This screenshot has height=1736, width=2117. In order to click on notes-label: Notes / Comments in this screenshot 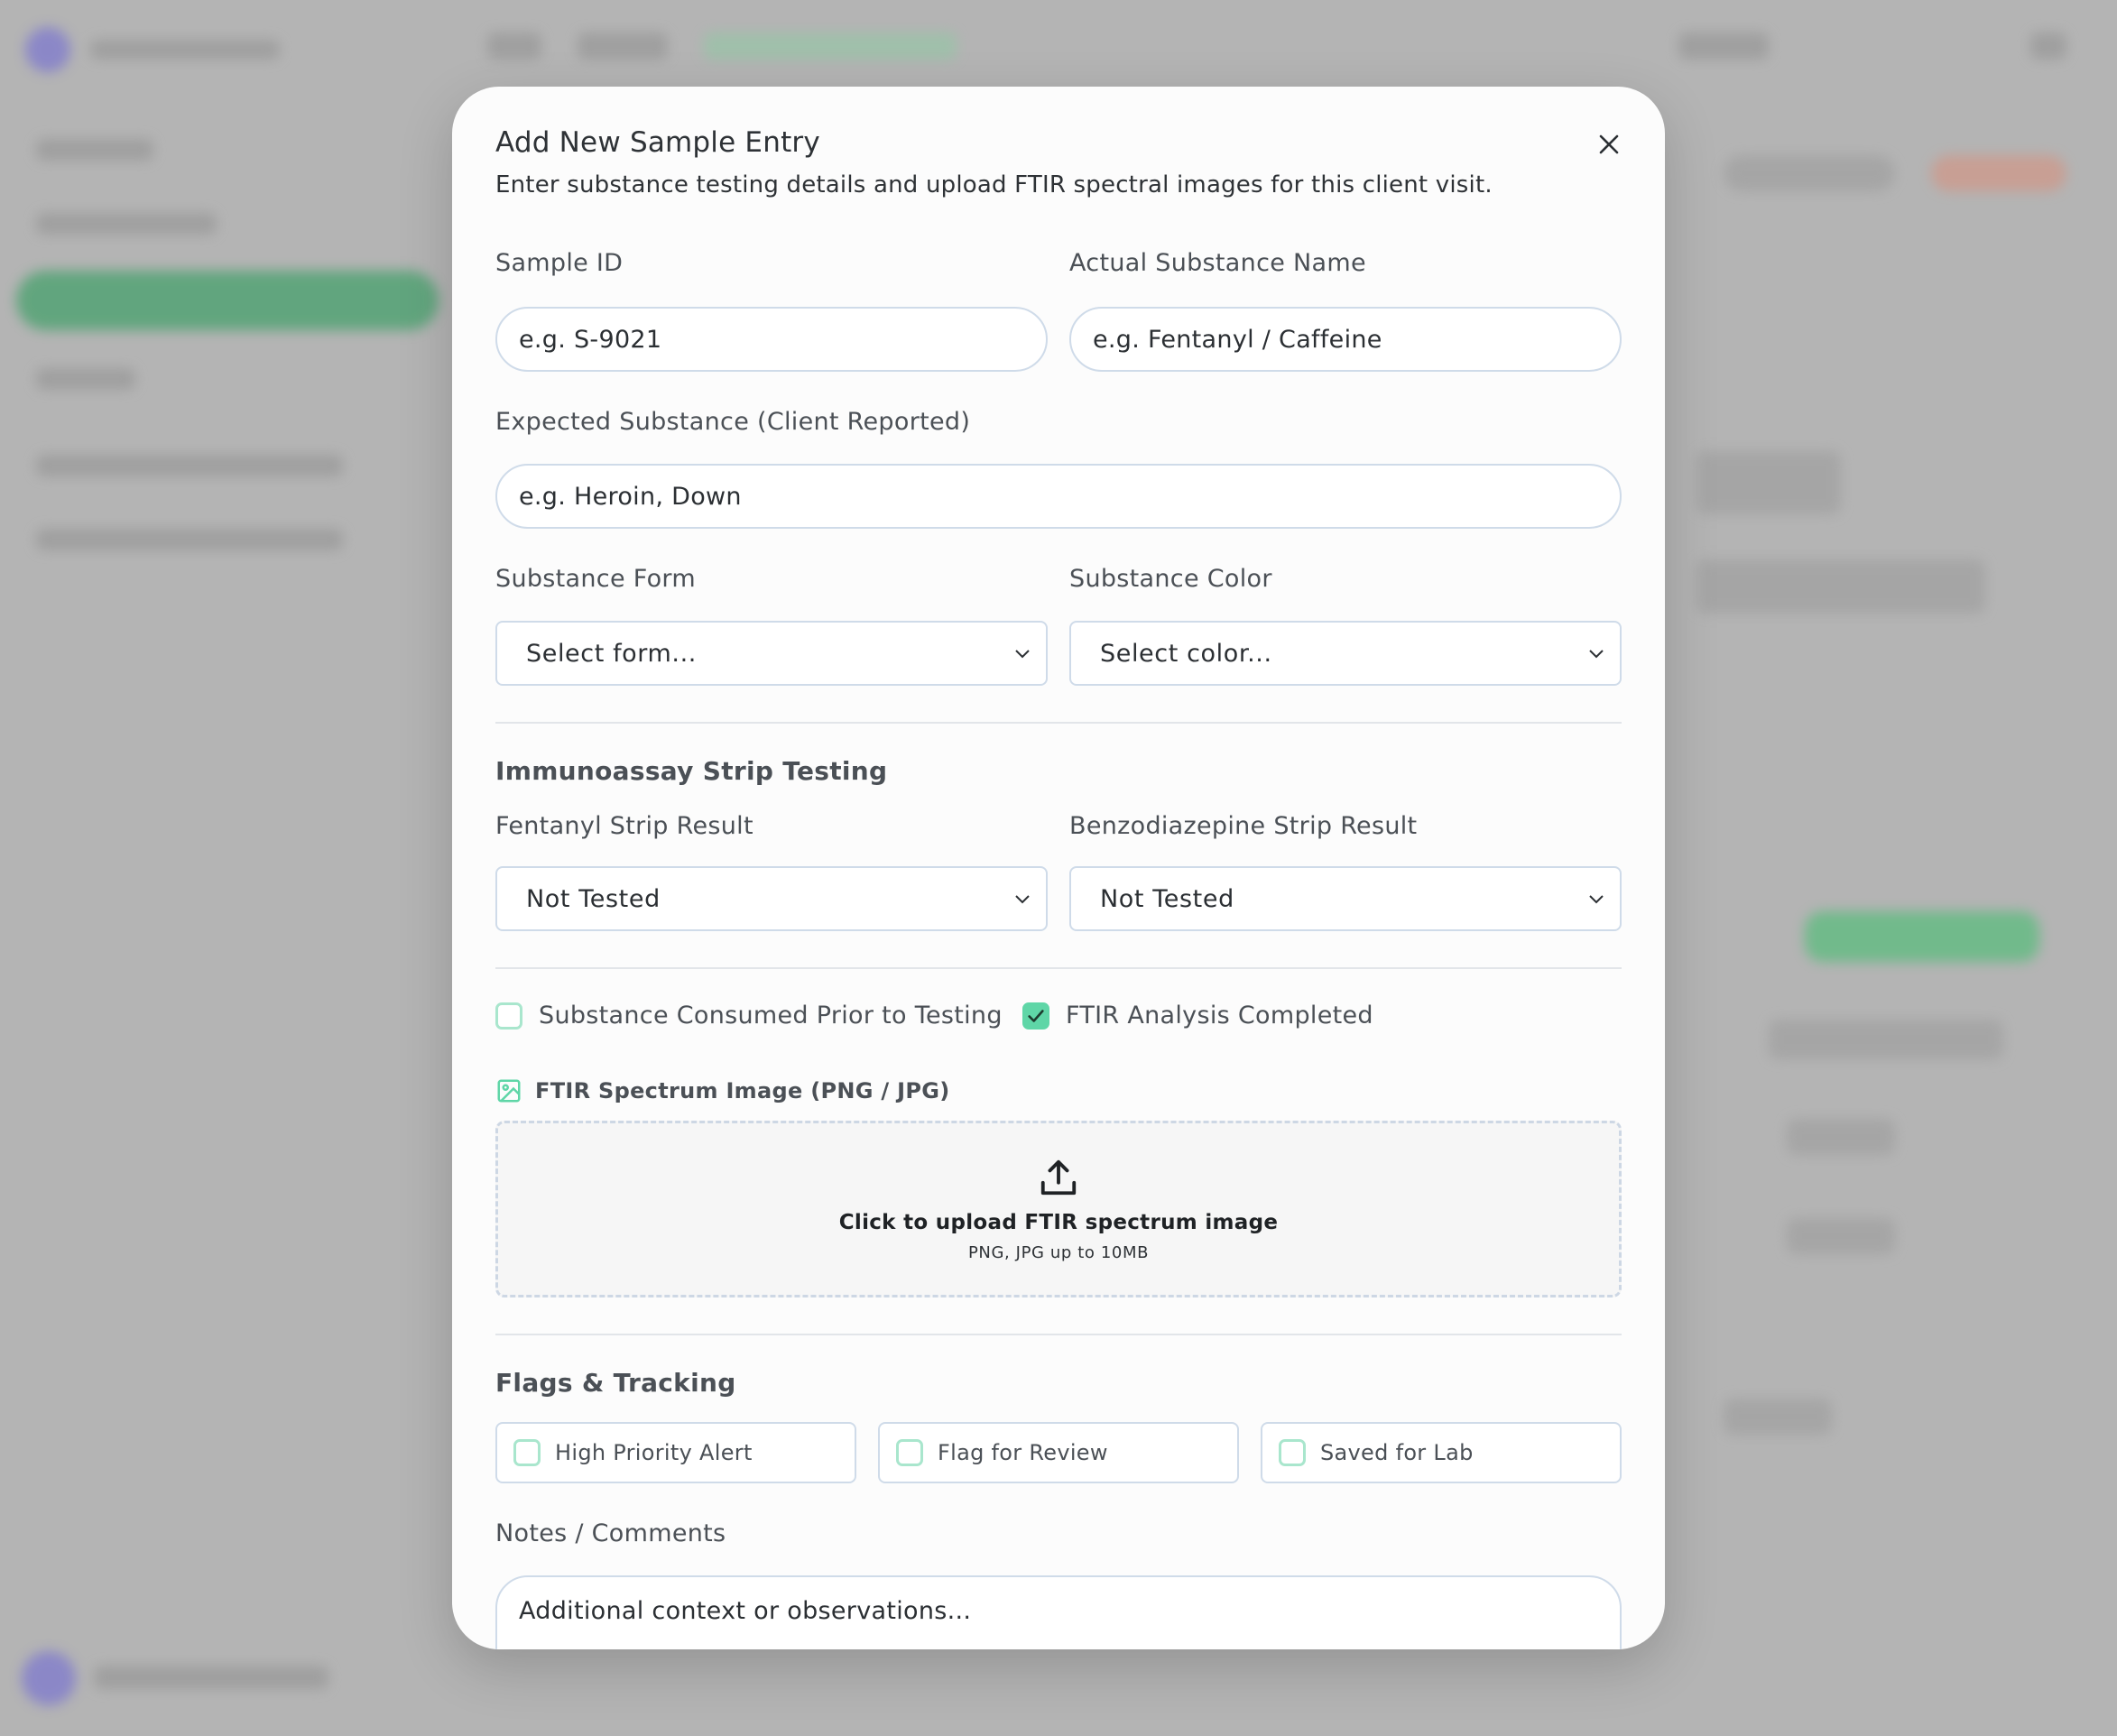, I will do `click(610, 1533)`.